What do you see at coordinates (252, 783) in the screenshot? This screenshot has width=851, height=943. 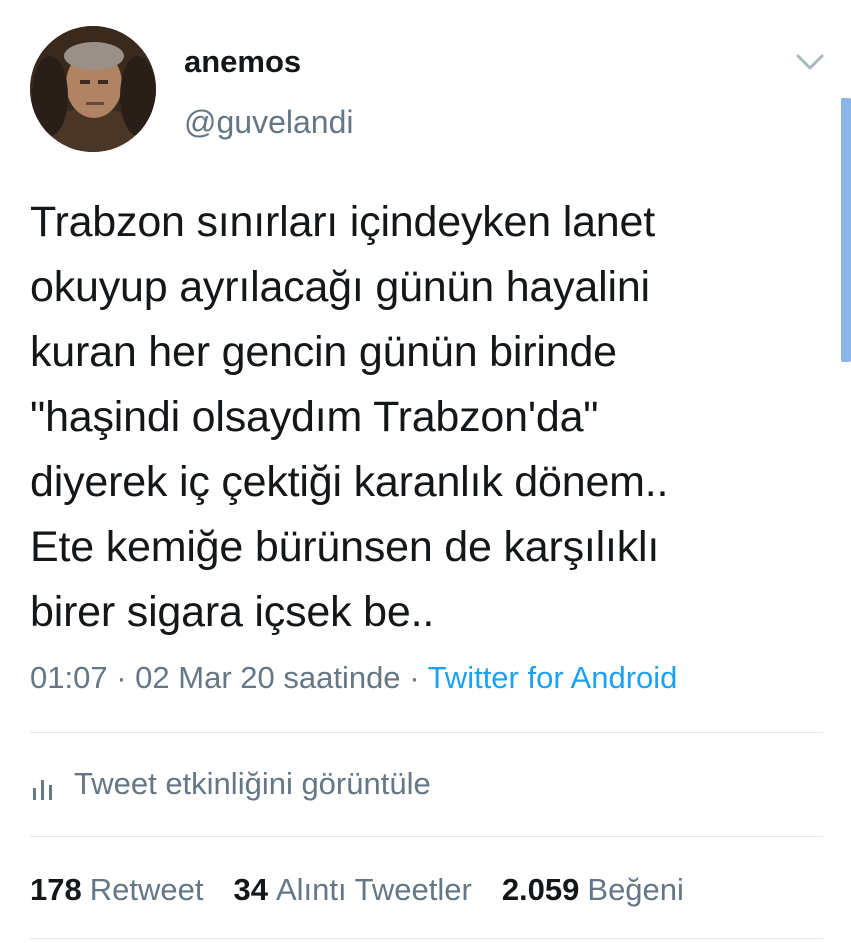 I see `tweet-activity-label: Tweet etkinliğini görüntüle` at bounding box center [252, 783].